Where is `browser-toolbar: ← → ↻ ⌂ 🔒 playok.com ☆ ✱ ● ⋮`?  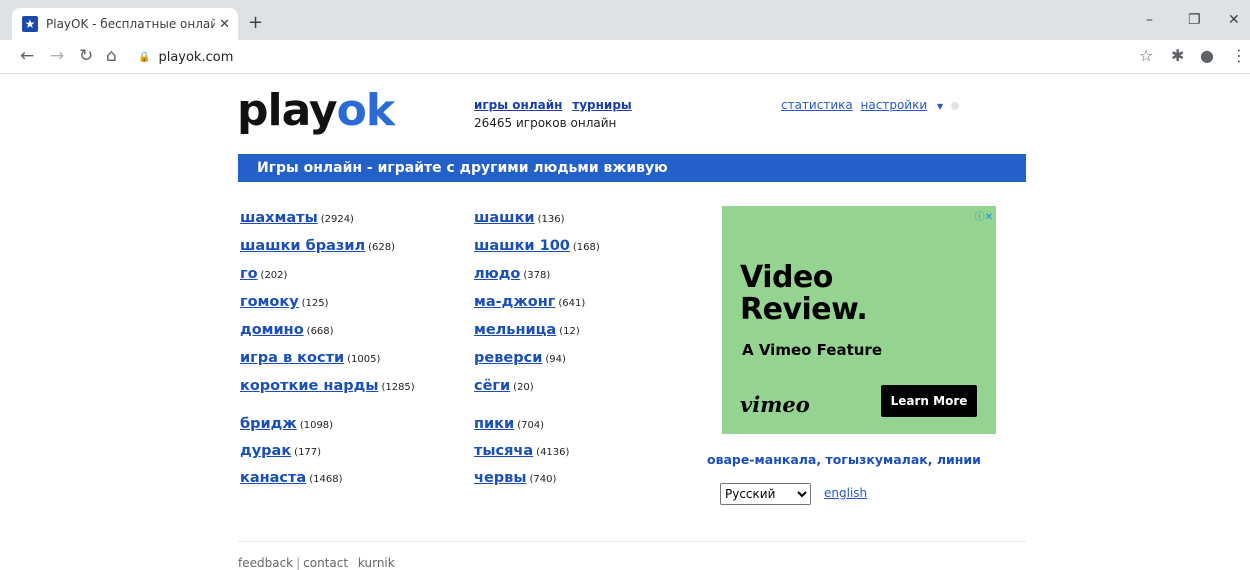
browser-toolbar: ← → ↻ ⌂ 🔒 playok.com ☆ ✱ ● ⋮ is located at coordinates (625, 57).